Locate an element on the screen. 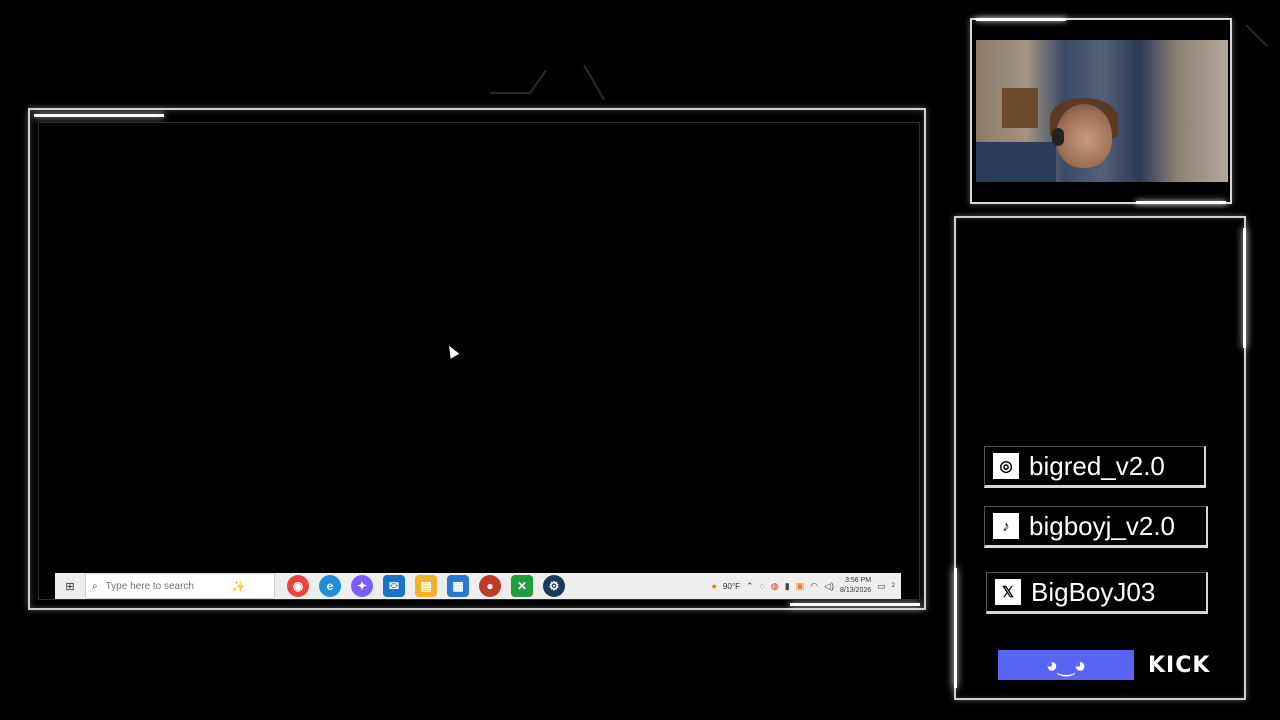 The width and height of the screenshot is (1280, 720). webcam-frame is located at coordinates (1101, 111).